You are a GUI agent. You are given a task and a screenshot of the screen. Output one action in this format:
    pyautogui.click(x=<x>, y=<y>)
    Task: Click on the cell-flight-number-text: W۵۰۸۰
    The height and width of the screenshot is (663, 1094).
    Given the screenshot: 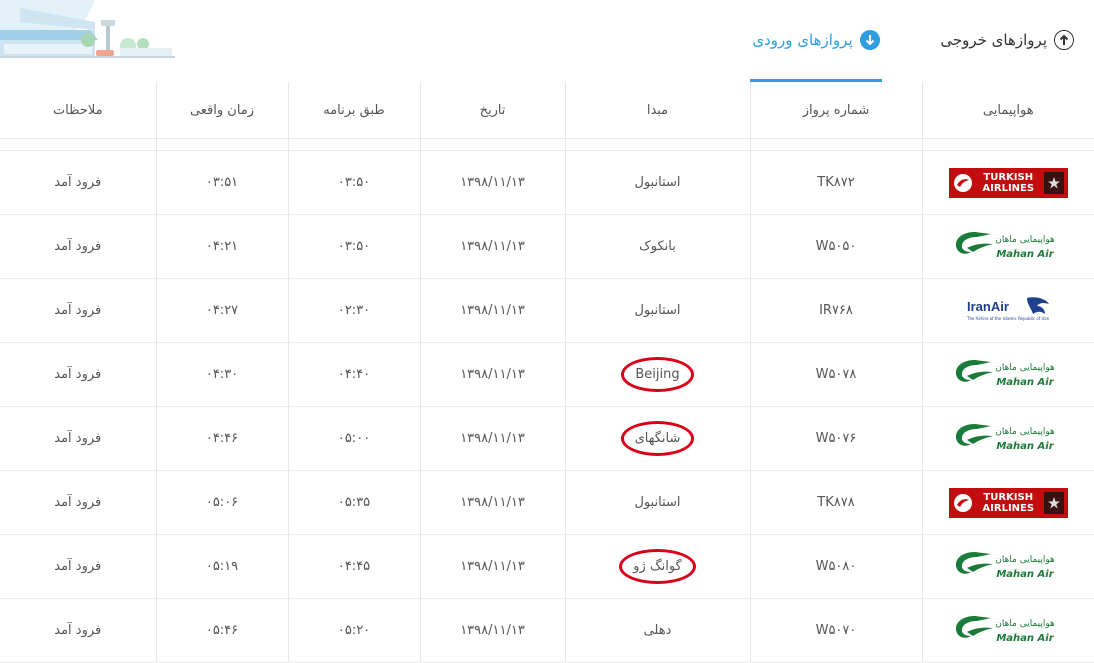 What is the action you would take?
    pyautogui.click(x=836, y=566)
    